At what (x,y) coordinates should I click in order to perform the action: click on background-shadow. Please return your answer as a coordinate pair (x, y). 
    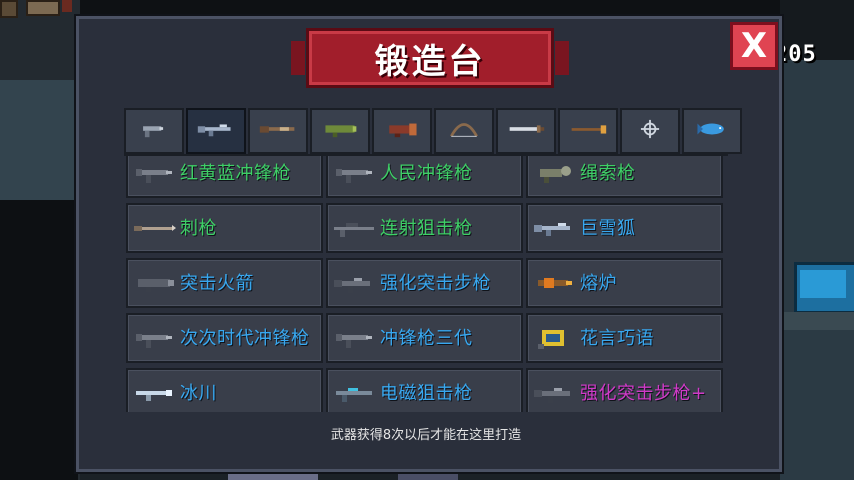
    Looking at the image, I should click on (39, 340).